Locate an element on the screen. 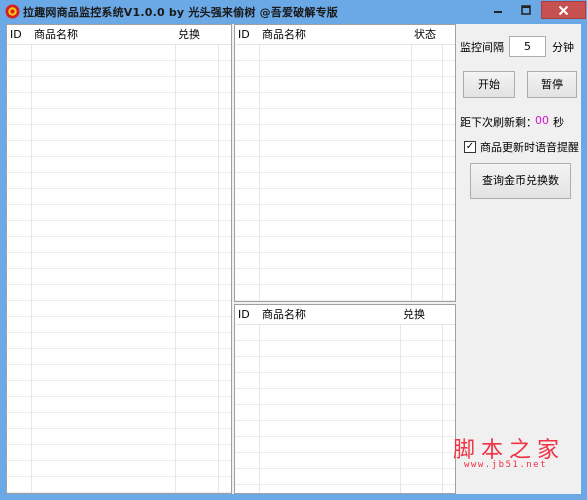 This screenshot has width=587, height=500. voice-alert-checkbox: ✓ is located at coordinates (470, 147).